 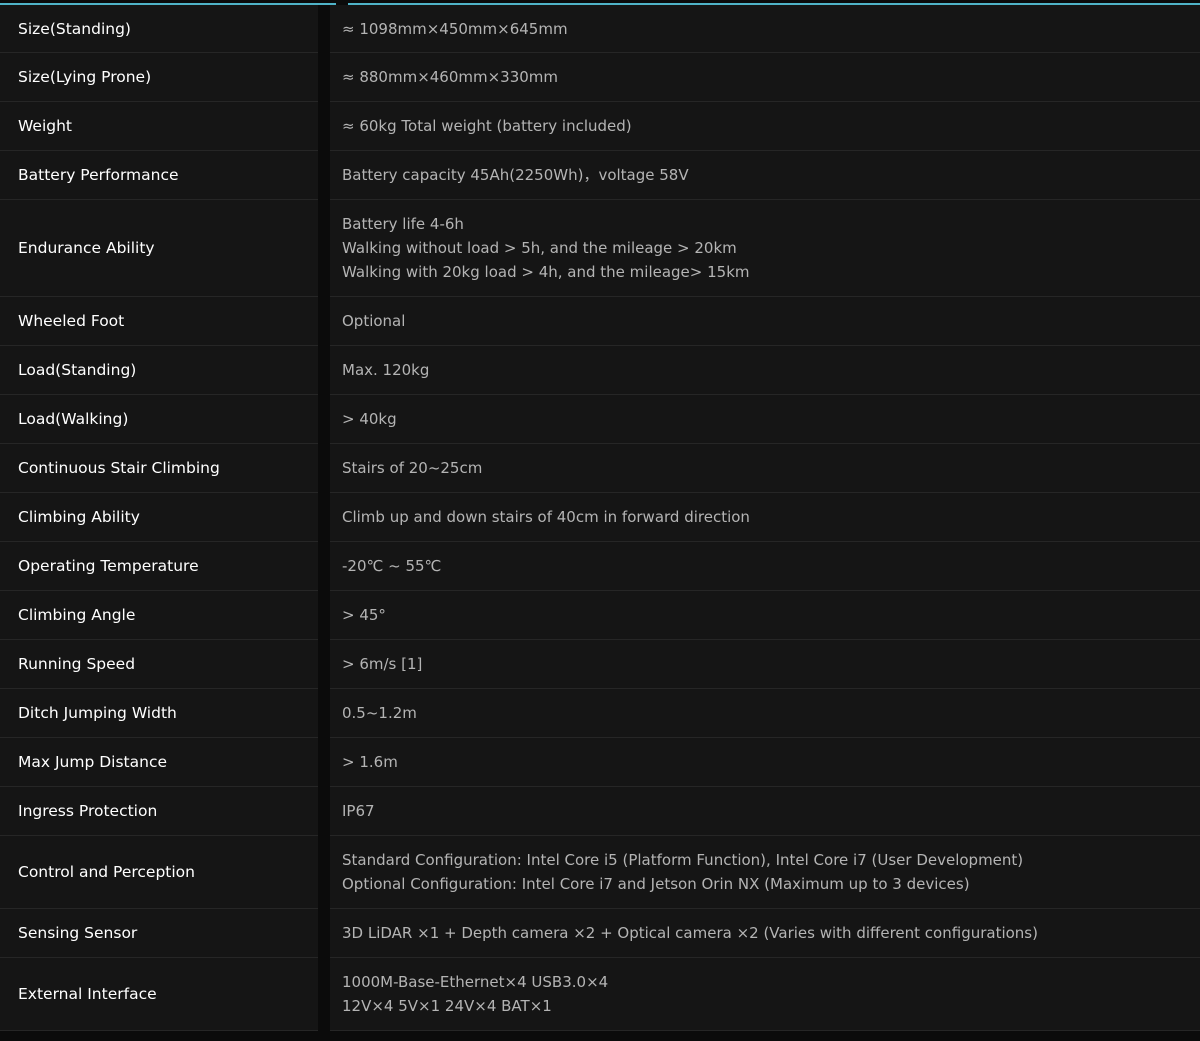 I want to click on spec-value: ≈ 1098mm×450mm×645mm, so click(x=765, y=29).